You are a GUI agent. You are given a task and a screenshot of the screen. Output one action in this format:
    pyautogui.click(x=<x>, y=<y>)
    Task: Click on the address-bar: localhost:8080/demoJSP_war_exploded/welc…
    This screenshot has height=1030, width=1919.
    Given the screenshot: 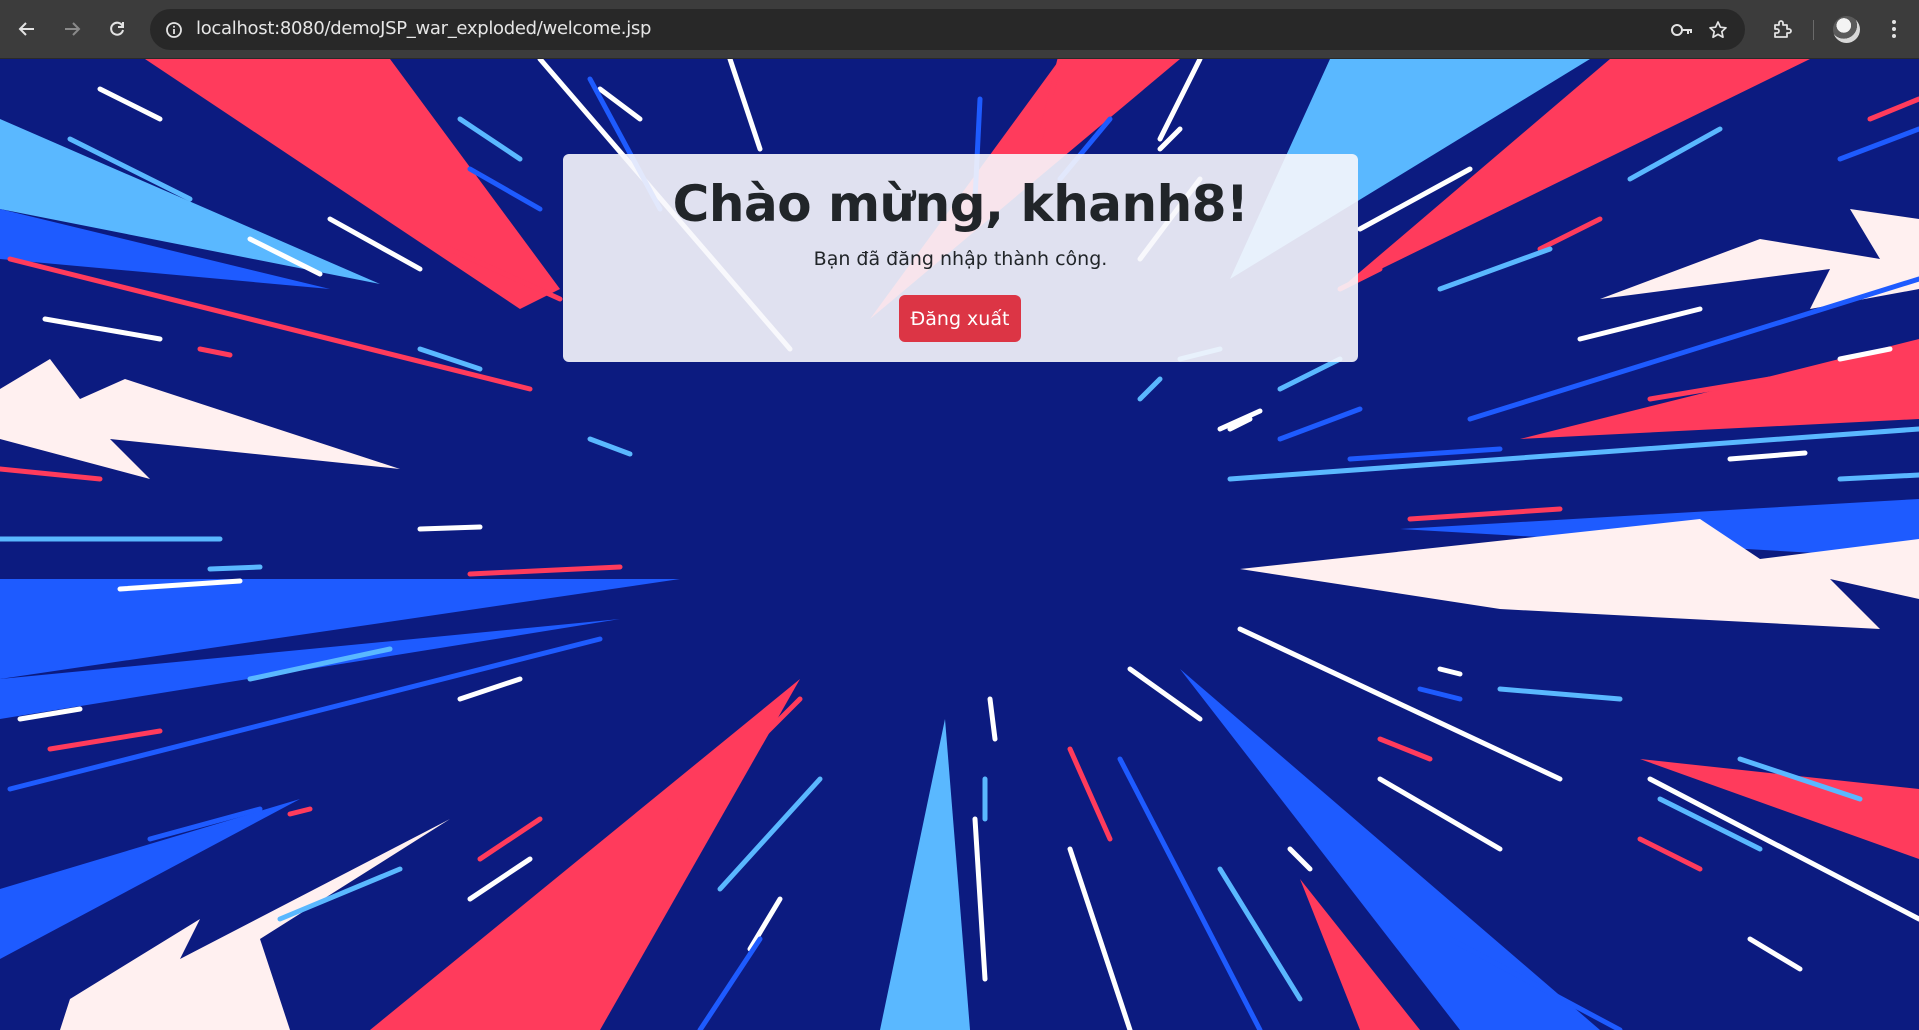 What is the action you would take?
    pyautogui.click(x=947, y=29)
    